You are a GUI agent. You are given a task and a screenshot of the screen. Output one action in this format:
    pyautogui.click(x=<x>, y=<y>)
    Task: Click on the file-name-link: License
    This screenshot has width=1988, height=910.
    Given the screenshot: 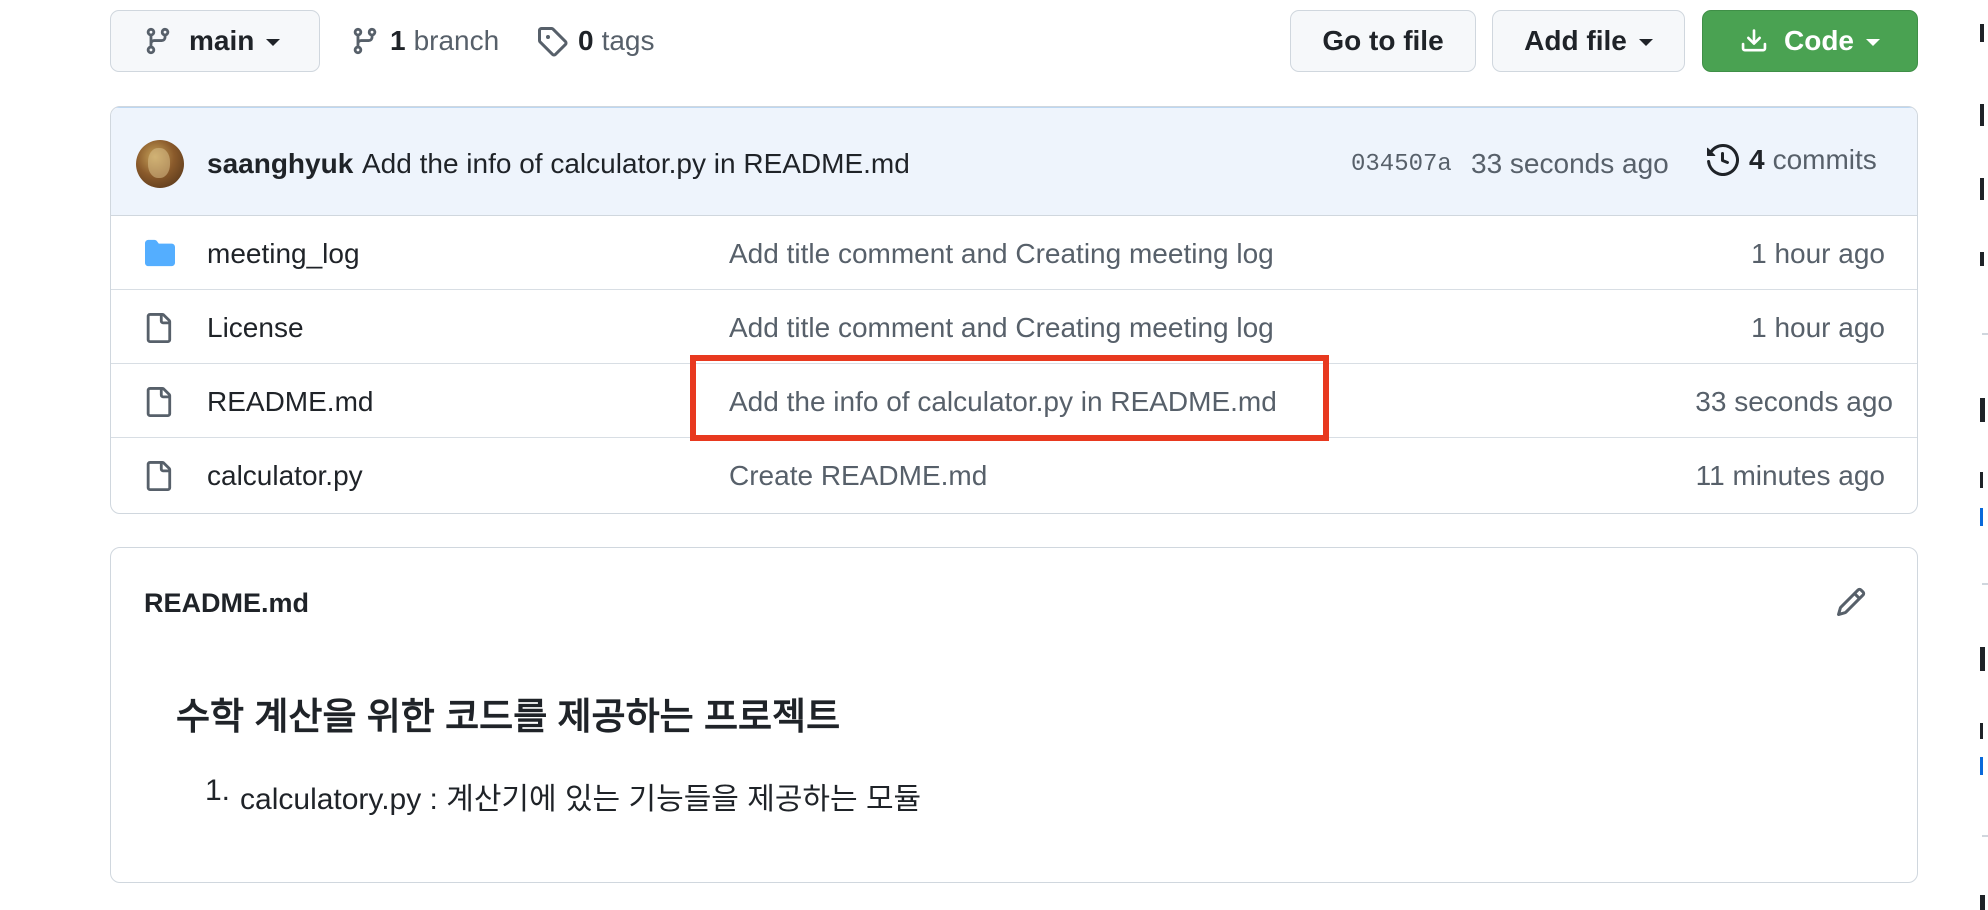 What is the action you would take?
    pyautogui.click(x=255, y=328)
    